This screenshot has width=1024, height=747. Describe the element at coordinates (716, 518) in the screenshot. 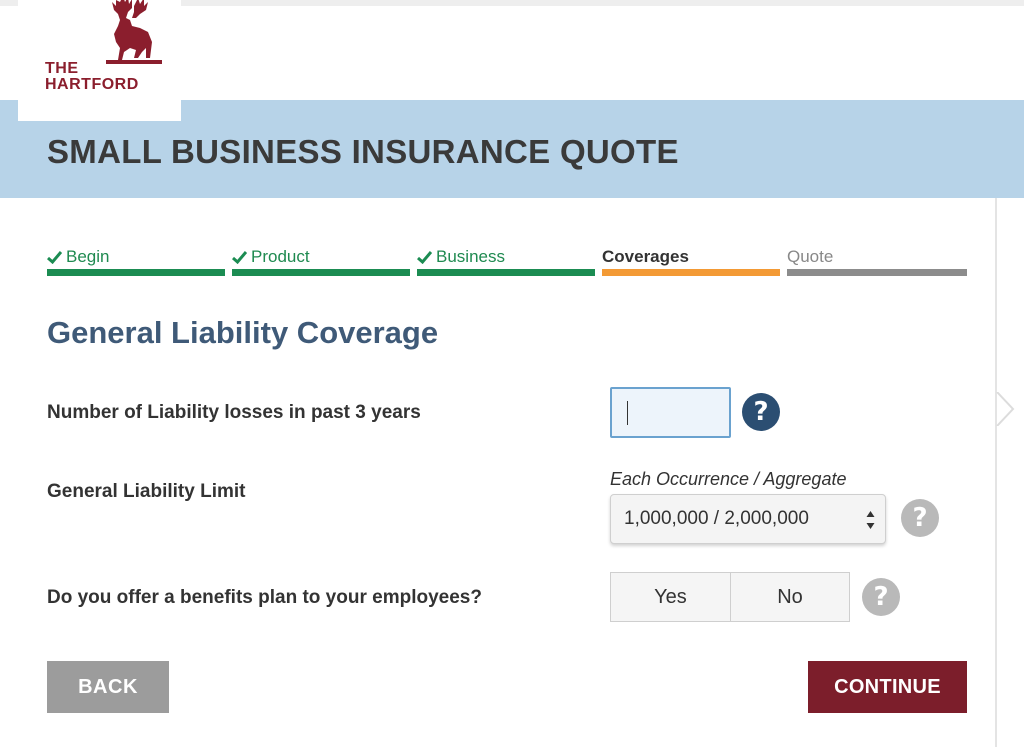

I see `limit-selected-value: 1,000,000 / 2,000,000` at that location.